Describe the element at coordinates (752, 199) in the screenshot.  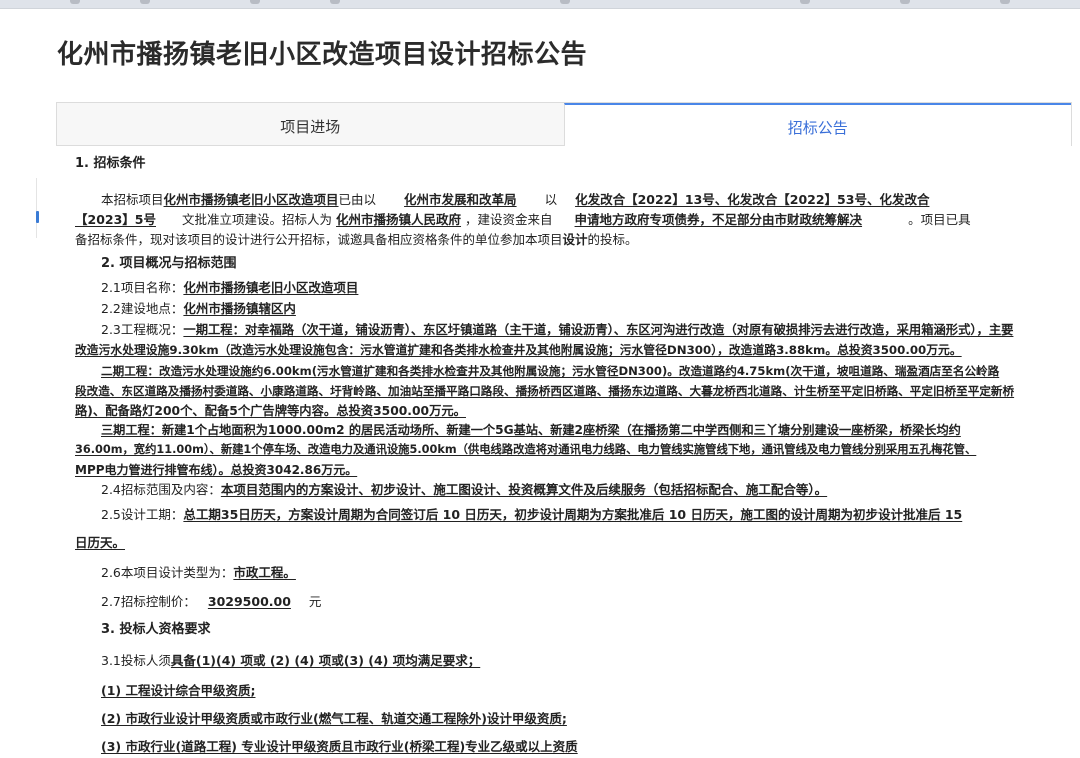
I see `approval-docs: 化发改合【2022】13号、化发改合【2022】53号、化发改合` at that location.